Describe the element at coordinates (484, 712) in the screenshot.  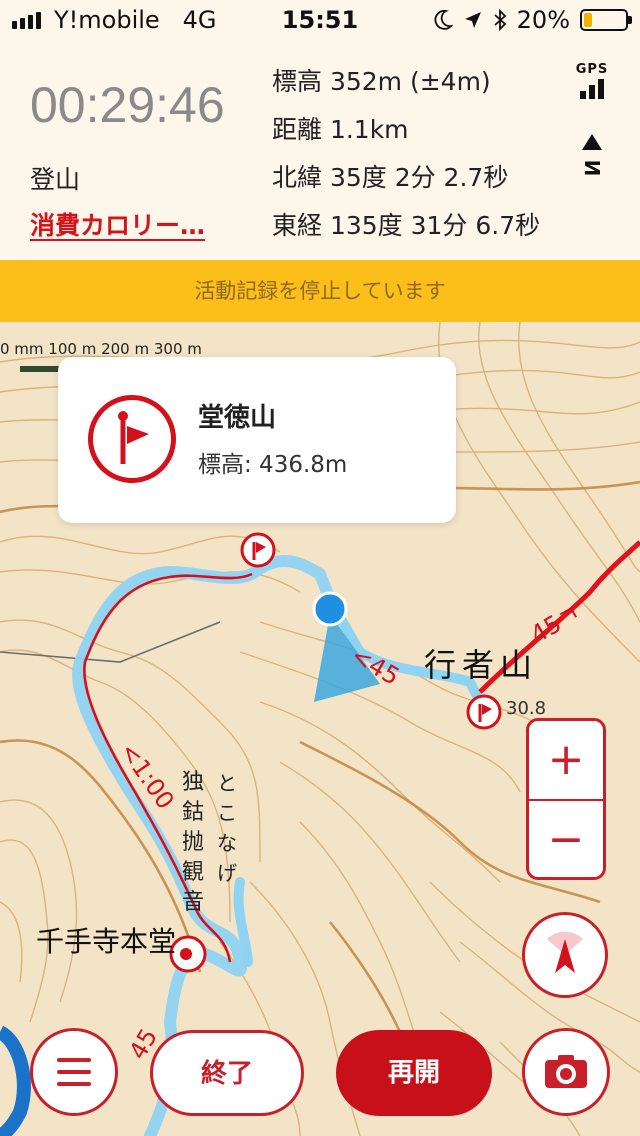
I see `summit-marker-gyoja` at that location.